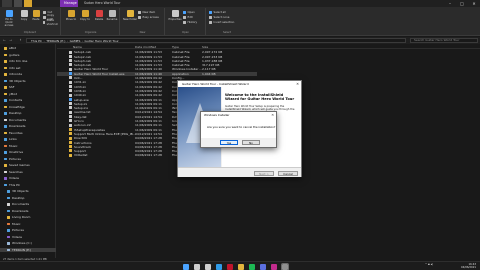  What do you see at coordinates (7, 3) in the screenshot?
I see `quick-access-toolbar` at bounding box center [7, 3].